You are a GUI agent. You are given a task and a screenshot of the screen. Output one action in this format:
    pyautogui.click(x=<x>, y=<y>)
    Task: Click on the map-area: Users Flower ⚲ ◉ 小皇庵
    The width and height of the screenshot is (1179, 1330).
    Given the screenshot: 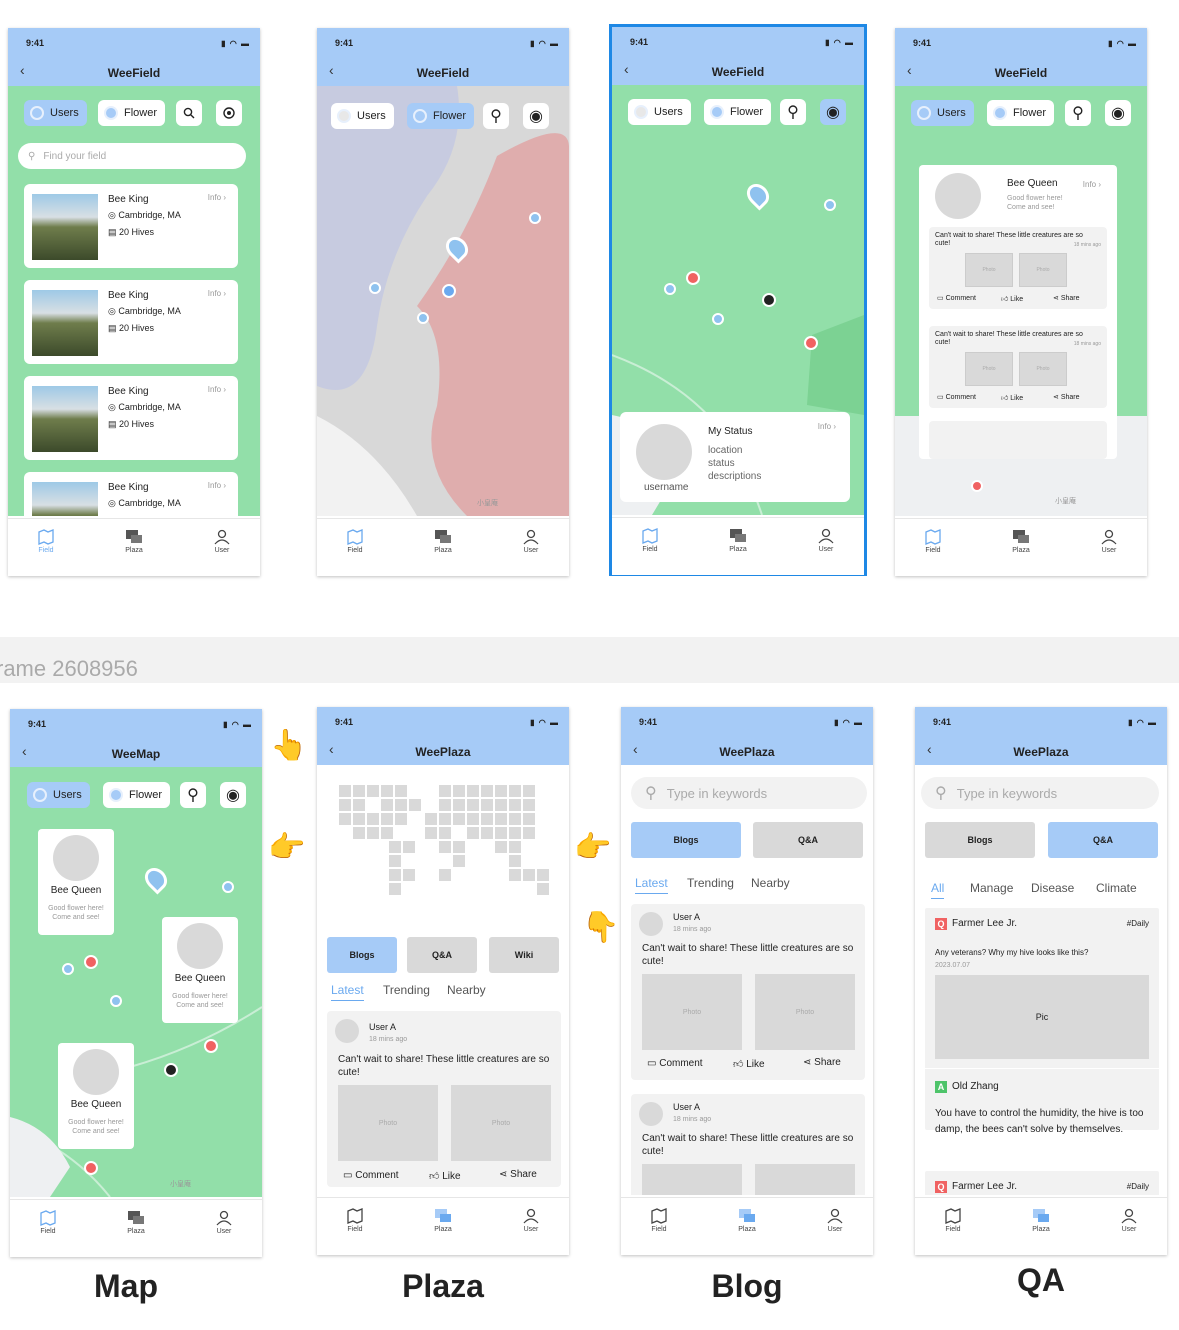 What is the action you would take?
    pyautogui.click(x=443, y=301)
    